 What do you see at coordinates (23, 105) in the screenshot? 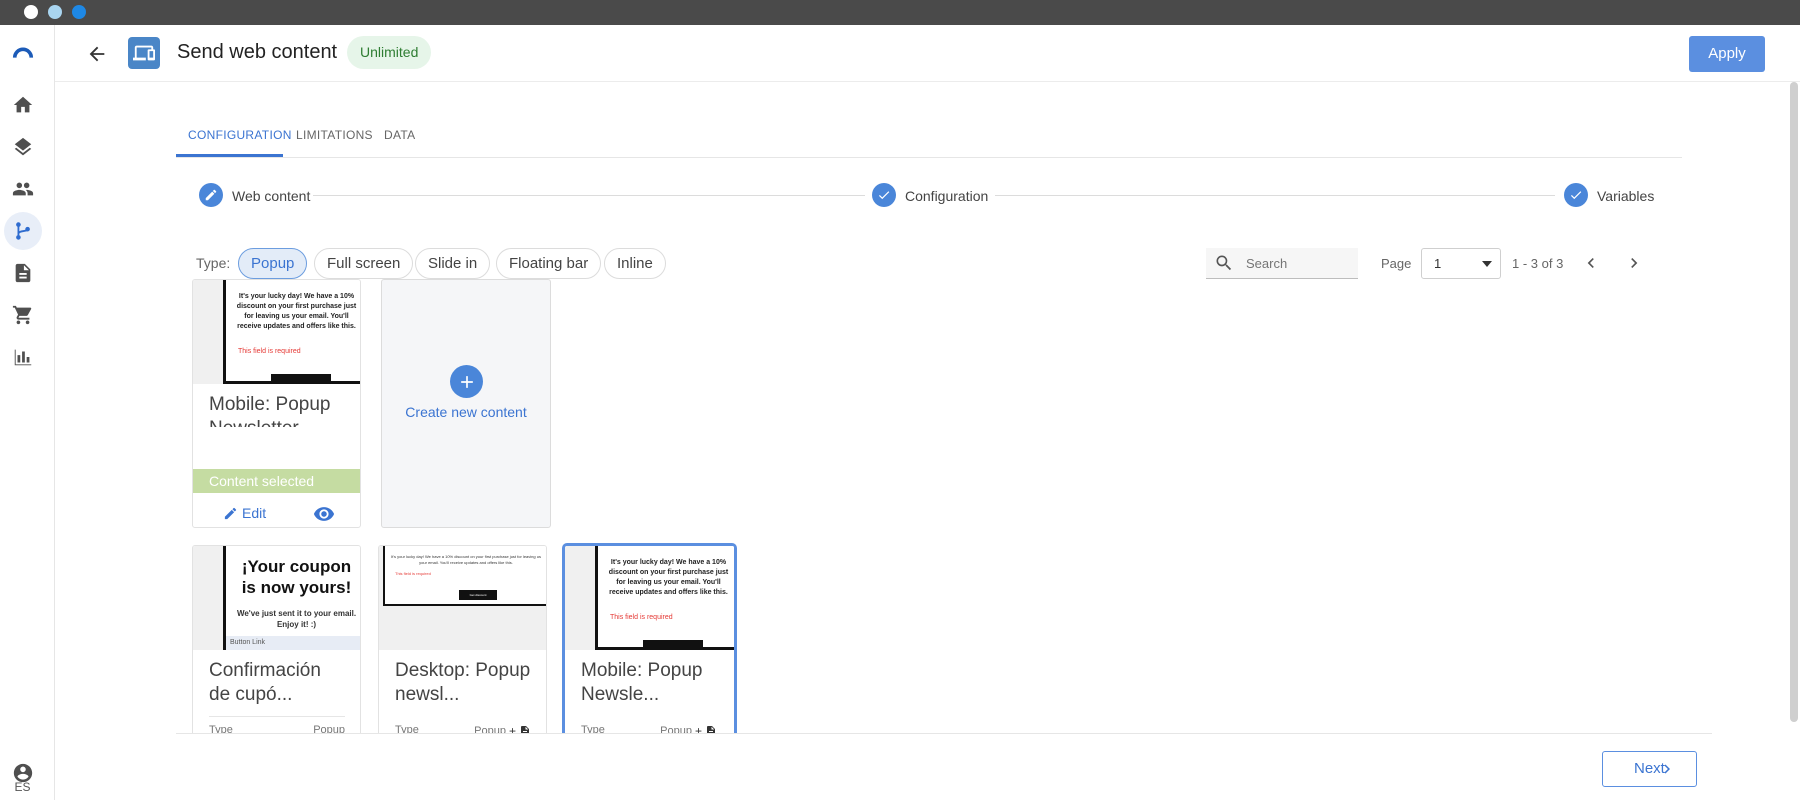
I see `home-icon` at bounding box center [23, 105].